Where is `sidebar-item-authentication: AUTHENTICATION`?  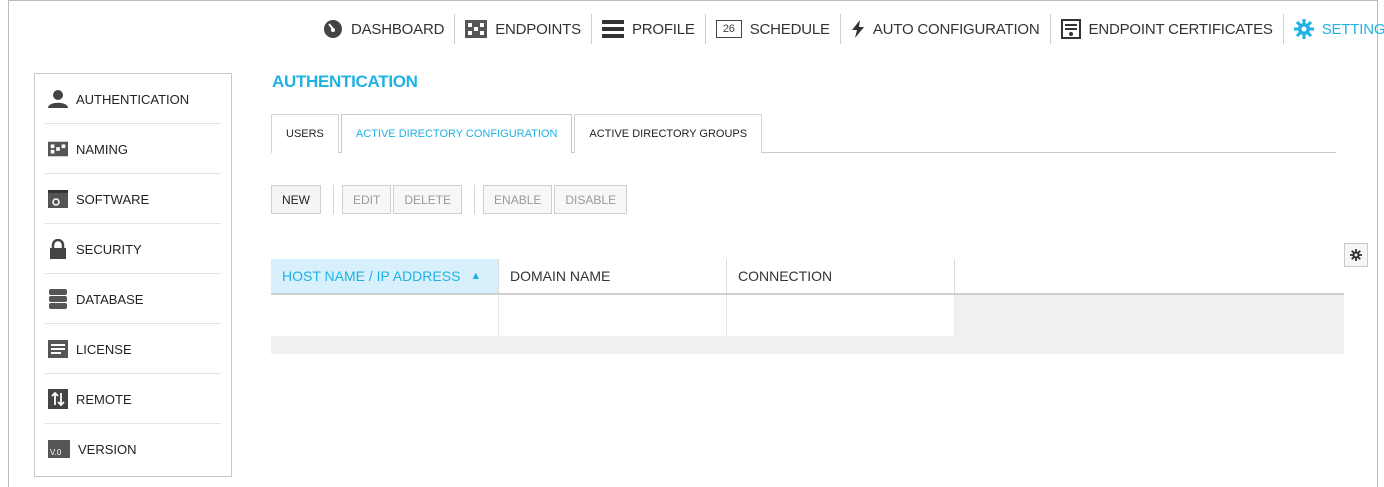
sidebar-item-authentication: AUTHENTICATION is located at coordinates (133, 99).